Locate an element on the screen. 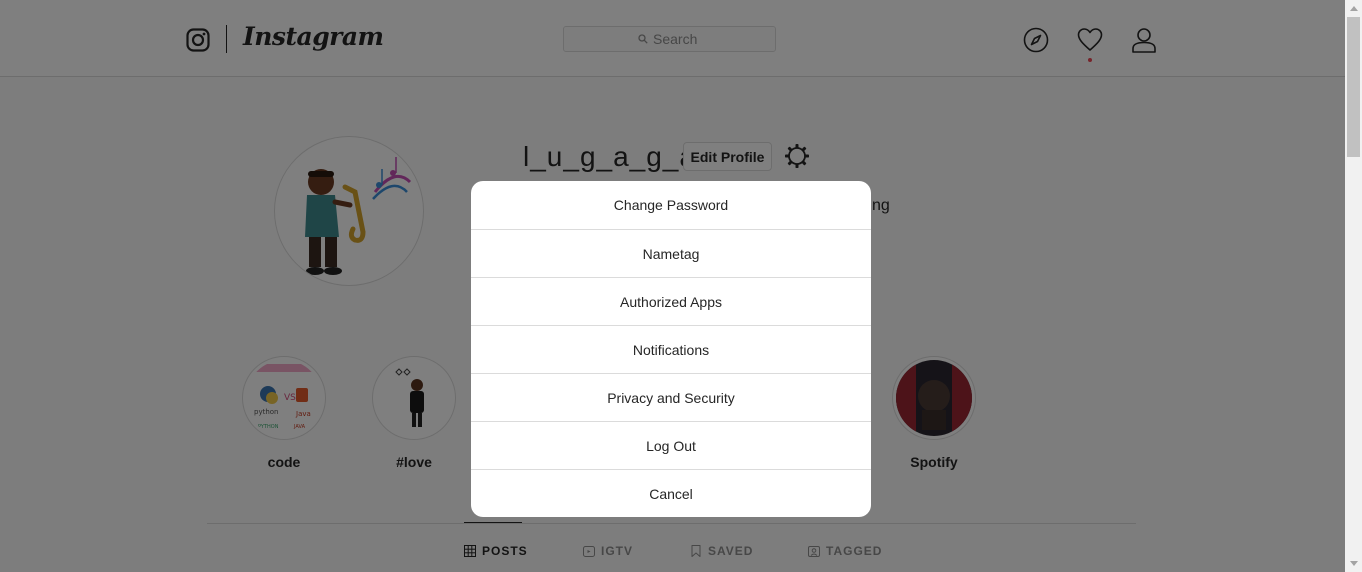  cancel-button: Cancel is located at coordinates (671, 493).